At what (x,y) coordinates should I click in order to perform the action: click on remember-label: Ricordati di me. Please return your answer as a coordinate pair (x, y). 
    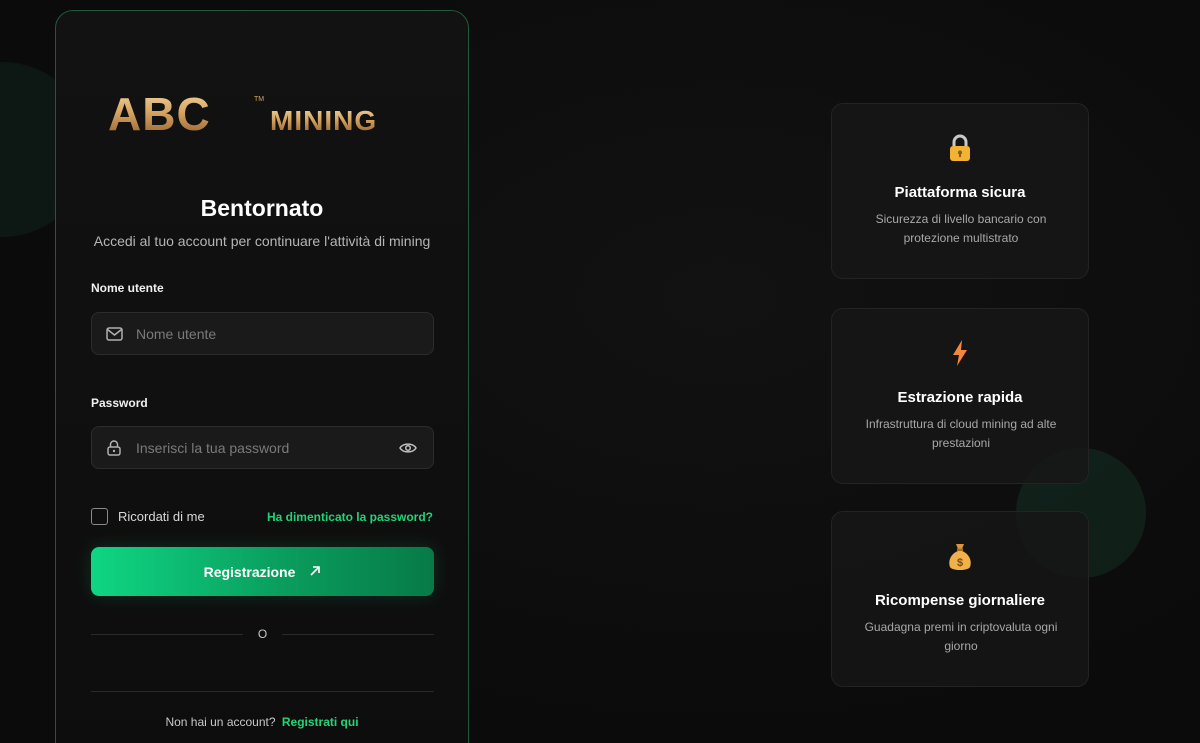
    Looking at the image, I should click on (161, 516).